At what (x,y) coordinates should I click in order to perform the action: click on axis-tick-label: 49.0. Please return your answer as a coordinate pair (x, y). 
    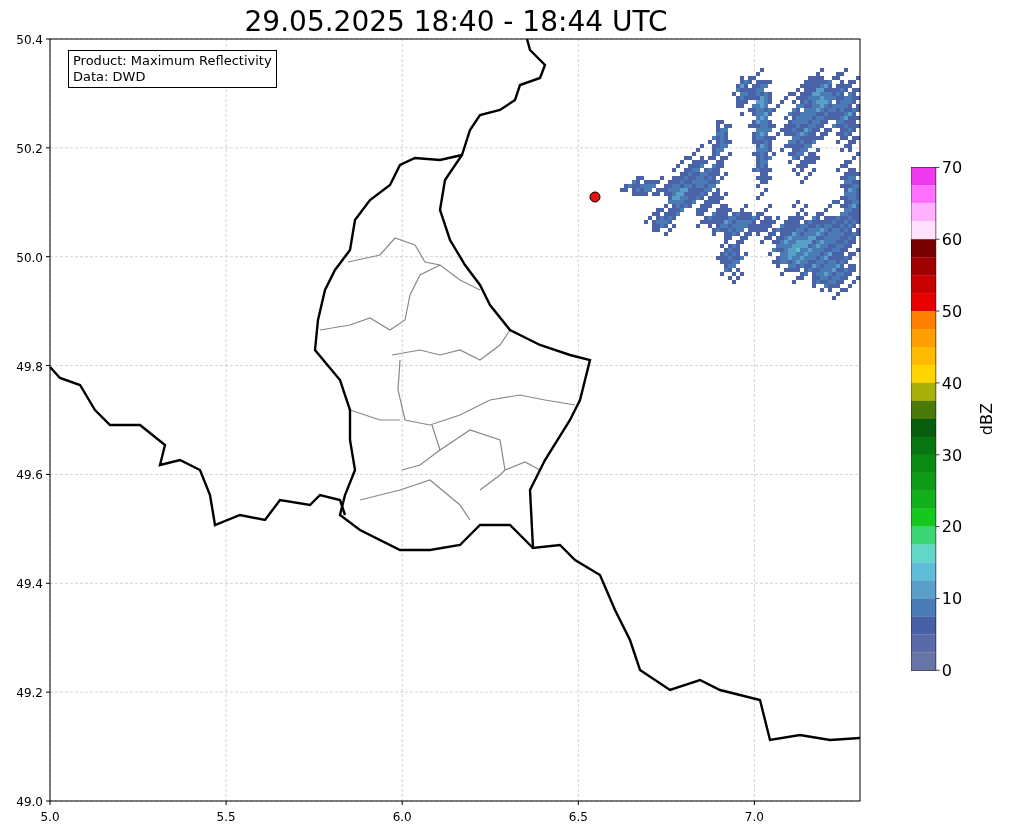
    Looking at the image, I should click on (29, 802).